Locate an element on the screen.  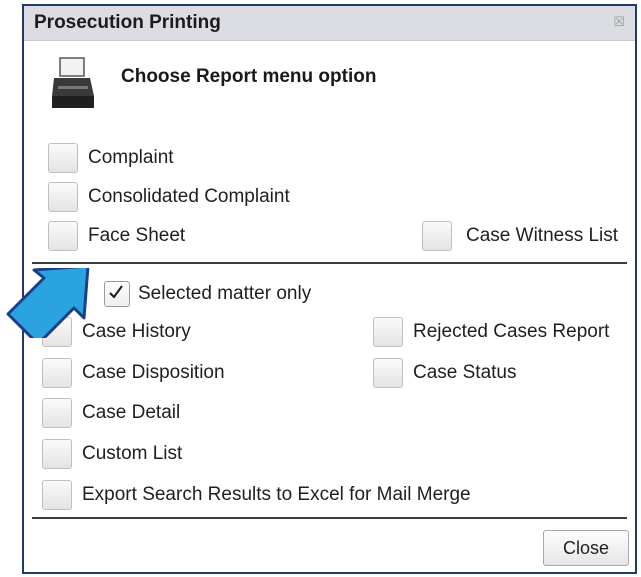
export-search-results-checkbox is located at coordinates (57, 495).